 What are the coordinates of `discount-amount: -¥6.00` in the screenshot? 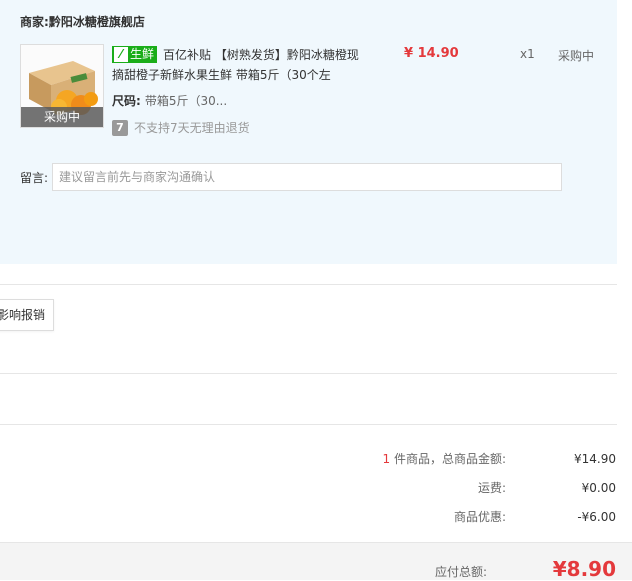 It's located at (596, 516).